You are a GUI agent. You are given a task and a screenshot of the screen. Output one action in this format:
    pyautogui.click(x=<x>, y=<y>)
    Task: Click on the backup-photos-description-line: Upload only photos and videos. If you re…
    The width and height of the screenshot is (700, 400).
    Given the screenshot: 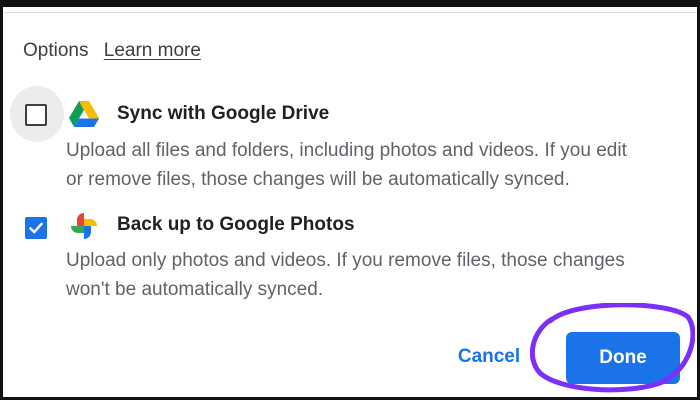 What is the action you would take?
    pyautogui.click(x=345, y=260)
    